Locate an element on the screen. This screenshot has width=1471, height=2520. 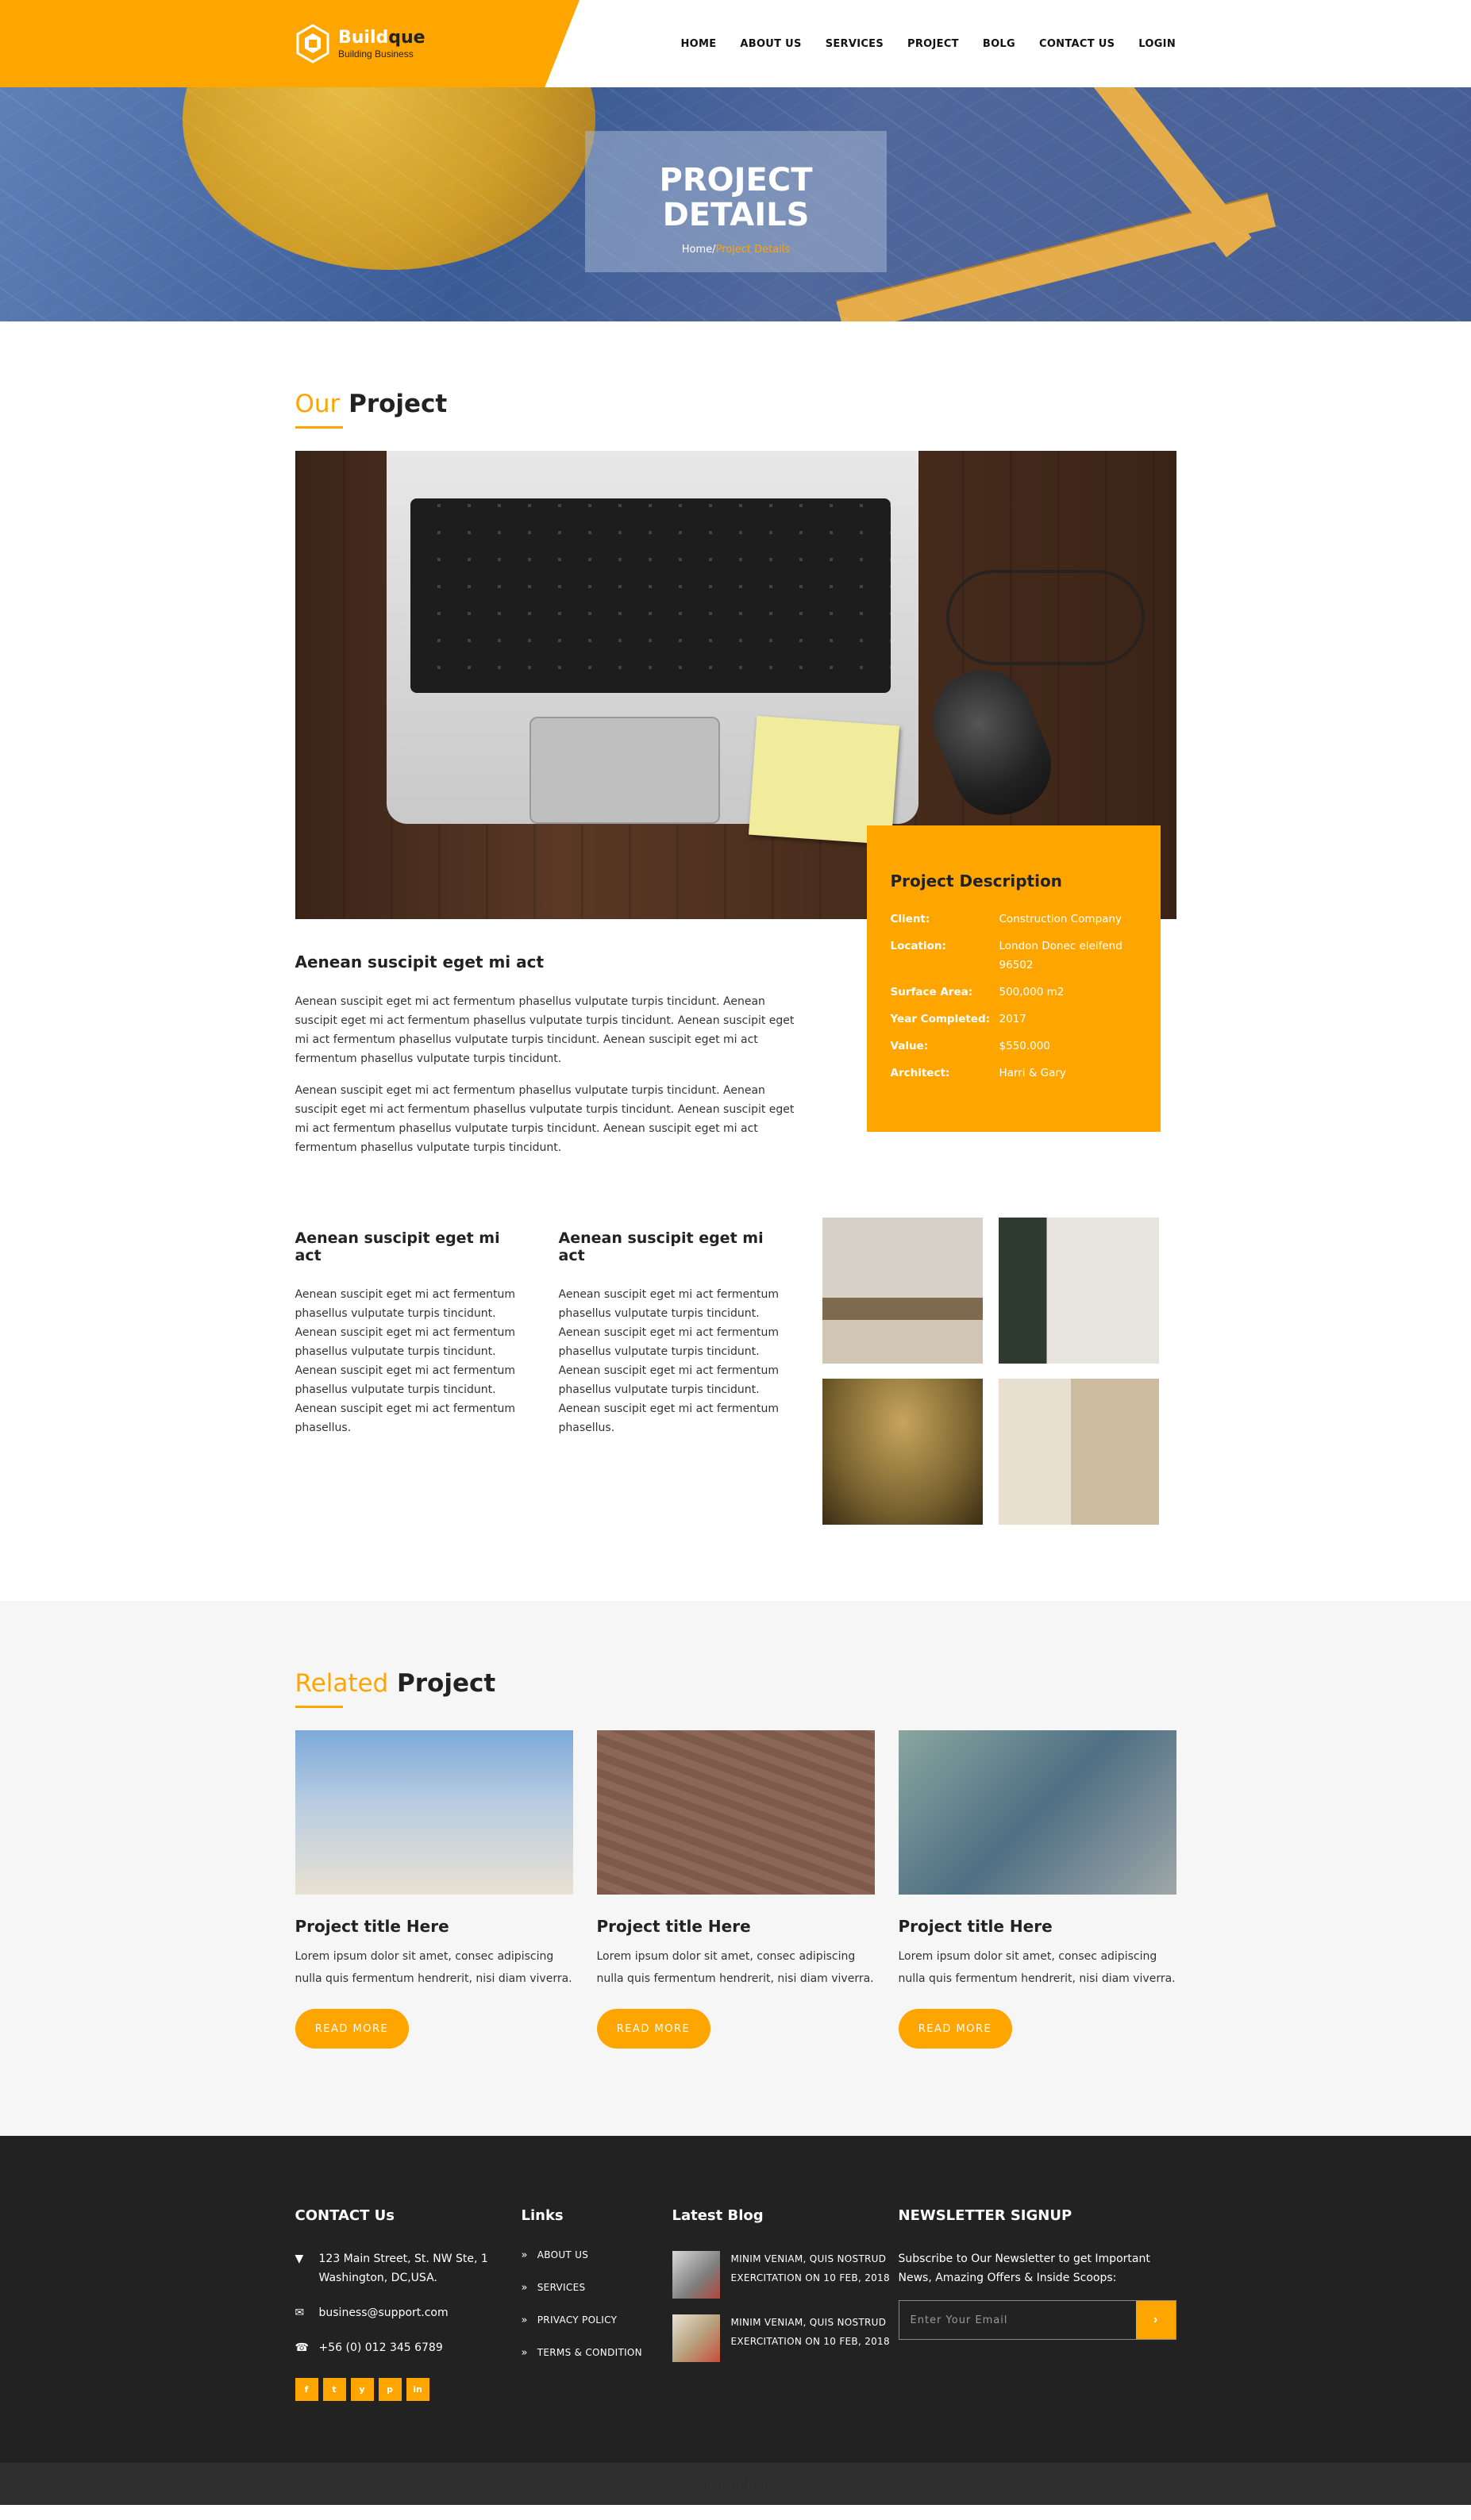
contact-phone-row: ☎ +56 (0) 012 345 6789 is located at coordinates (408, 2347).